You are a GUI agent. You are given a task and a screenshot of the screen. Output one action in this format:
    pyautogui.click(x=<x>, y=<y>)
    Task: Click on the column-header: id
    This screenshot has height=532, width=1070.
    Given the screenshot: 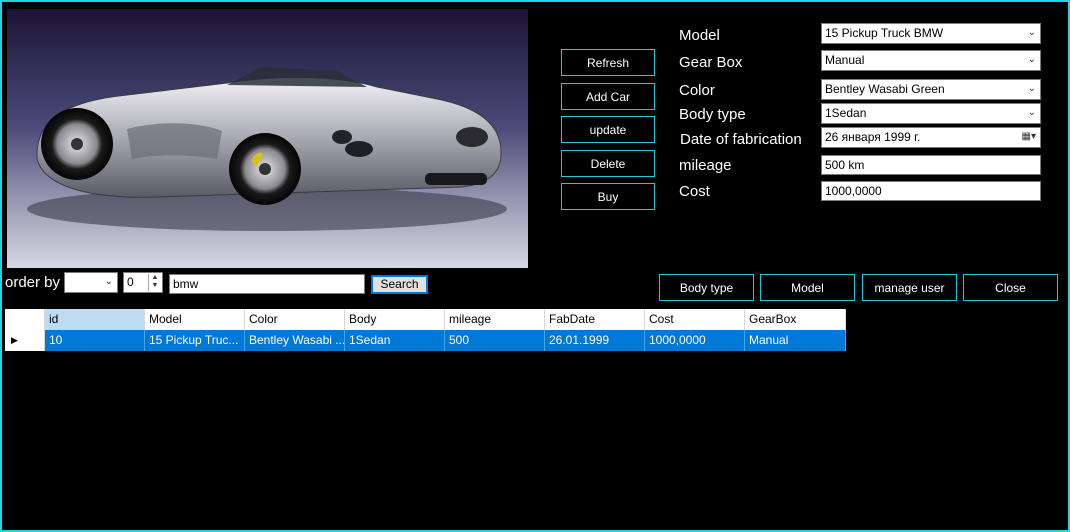 What is the action you would take?
    pyautogui.click(x=95, y=319)
    